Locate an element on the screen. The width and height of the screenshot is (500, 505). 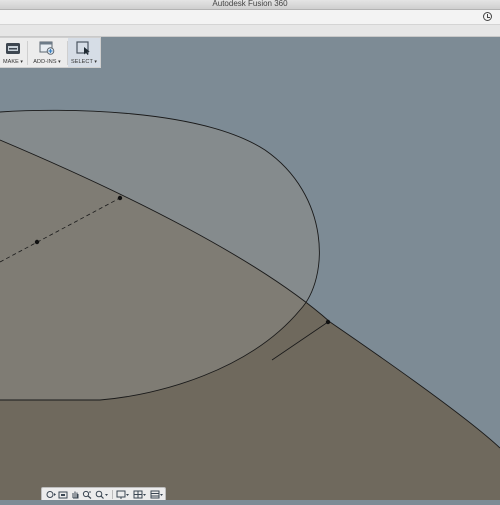
window-title: Autodesk Fusion 360 is located at coordinates (250, 4).